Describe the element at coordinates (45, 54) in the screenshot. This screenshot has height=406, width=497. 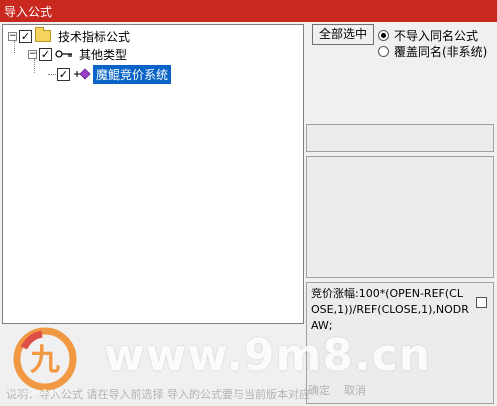
I see `category-checkbox: ✓` at that location.